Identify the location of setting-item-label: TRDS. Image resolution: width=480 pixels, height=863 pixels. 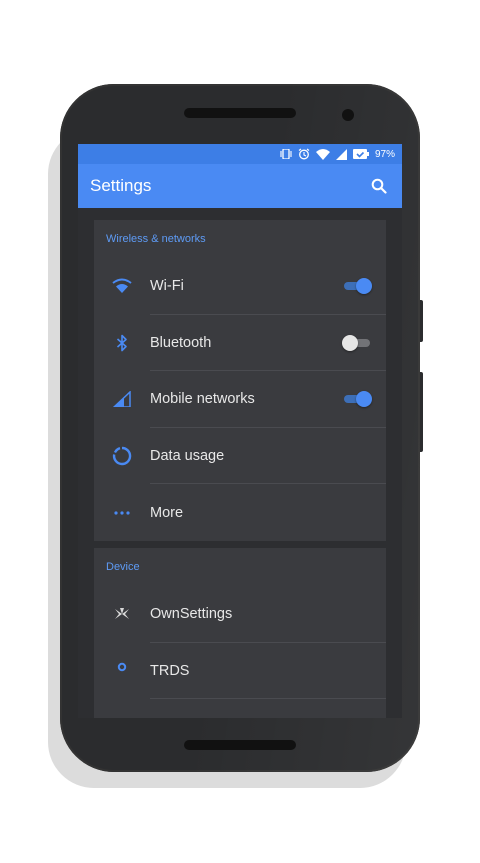
(170, 670).